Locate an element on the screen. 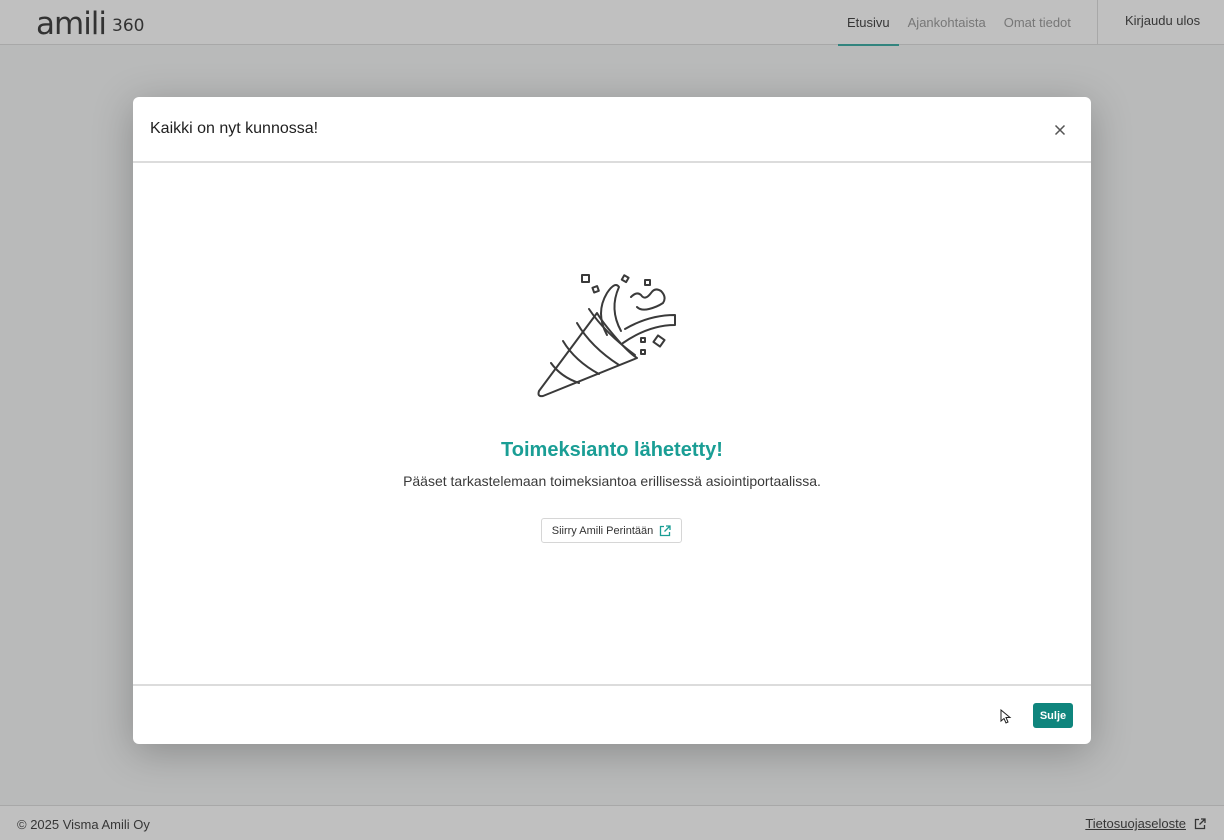 Image resolution: width=1224 pixels, height=840 pixels. dialog-footer: Sulje is located at coordinates (612, 714).